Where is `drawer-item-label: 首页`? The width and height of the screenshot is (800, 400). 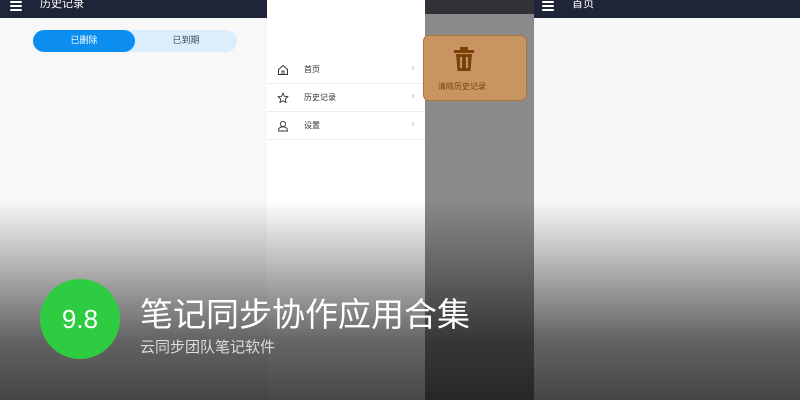 drawer-item-label: 首页 is located at coordinates (312, 69).